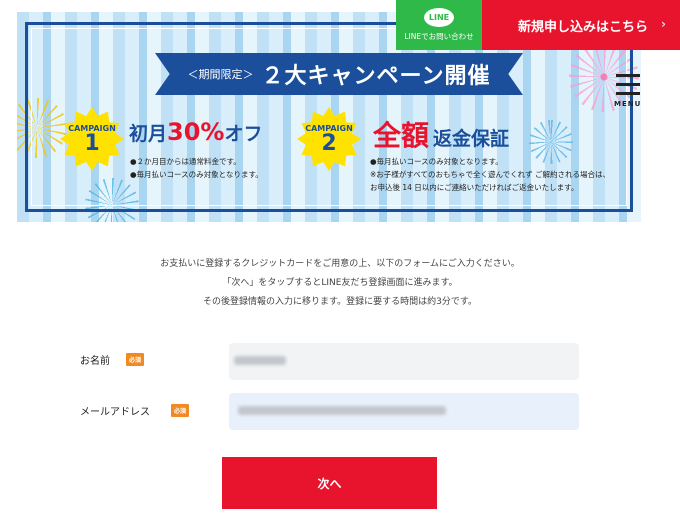  Describe the element at coordinates (95, 361) in the screenshot. I see `name-label: お名前` at that location.